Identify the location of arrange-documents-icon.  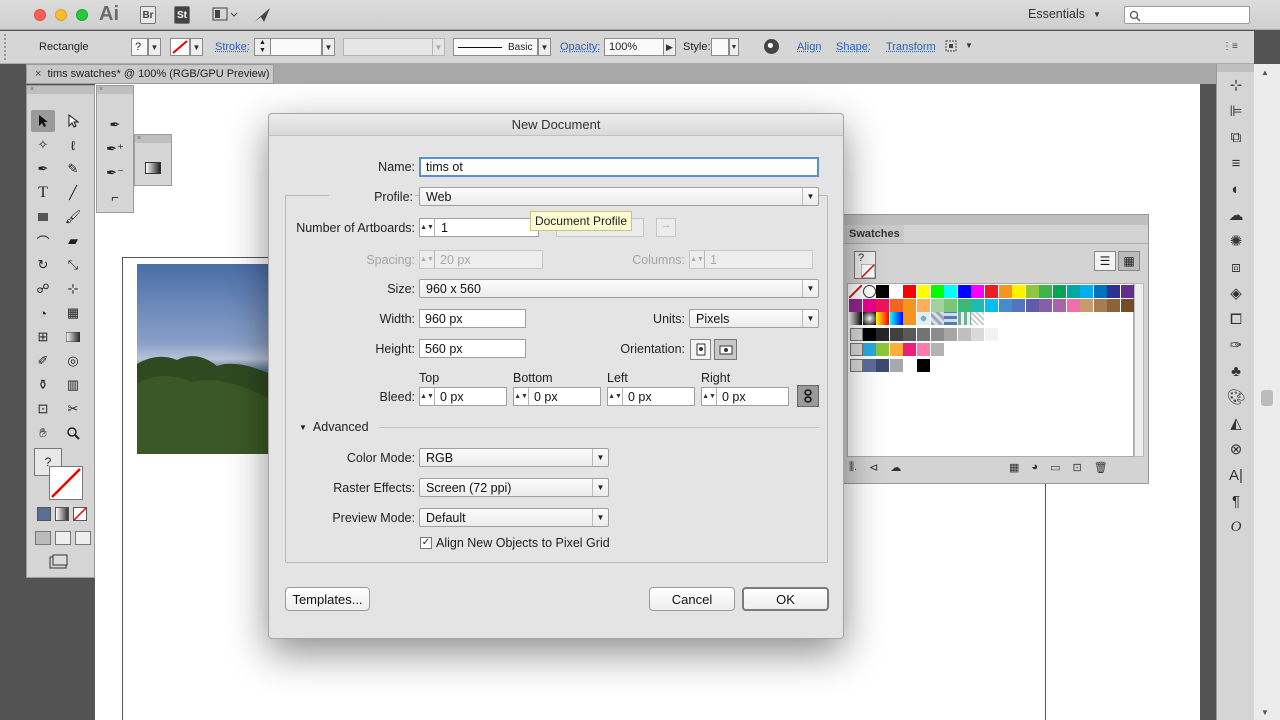
(225, 15).